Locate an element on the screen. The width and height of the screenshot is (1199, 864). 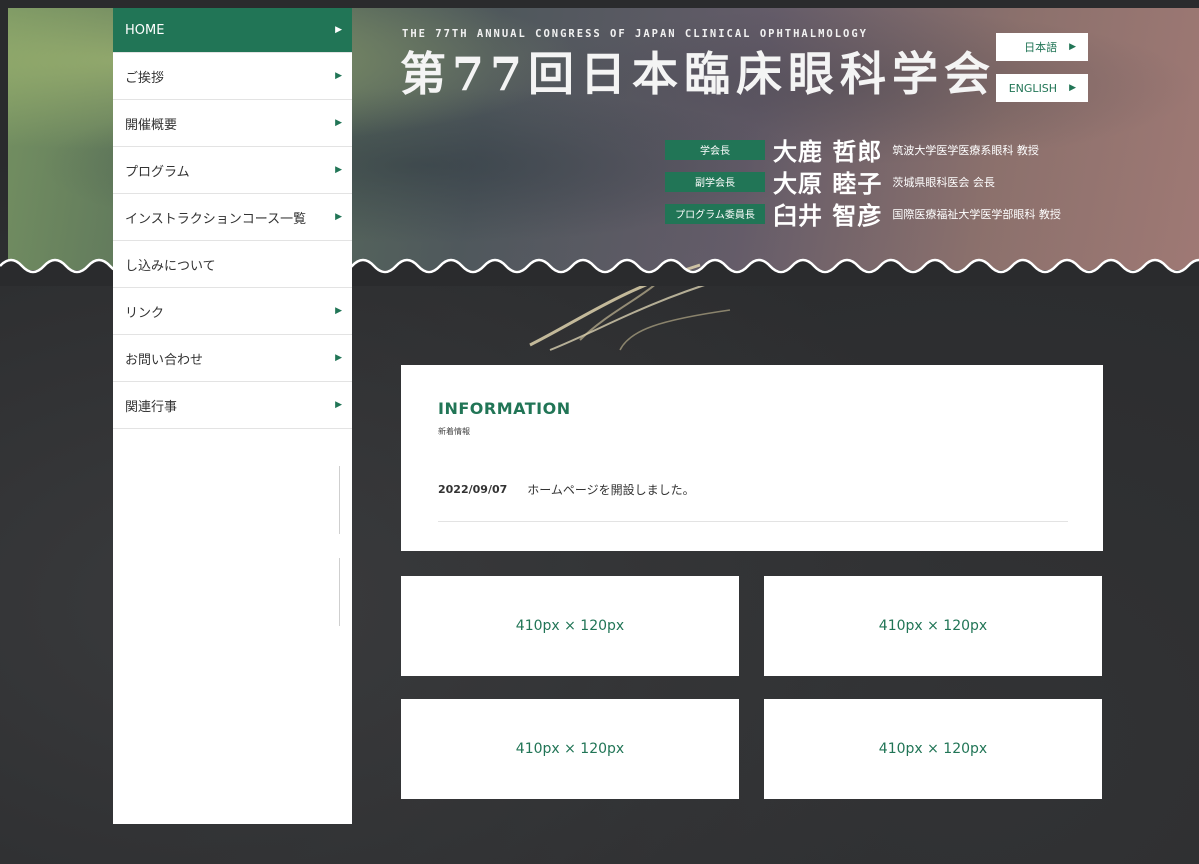
officer-vice-president: 副学会長 大原 睦子 茨城県眼科医会 会長 is located at coordinates (830, 181).